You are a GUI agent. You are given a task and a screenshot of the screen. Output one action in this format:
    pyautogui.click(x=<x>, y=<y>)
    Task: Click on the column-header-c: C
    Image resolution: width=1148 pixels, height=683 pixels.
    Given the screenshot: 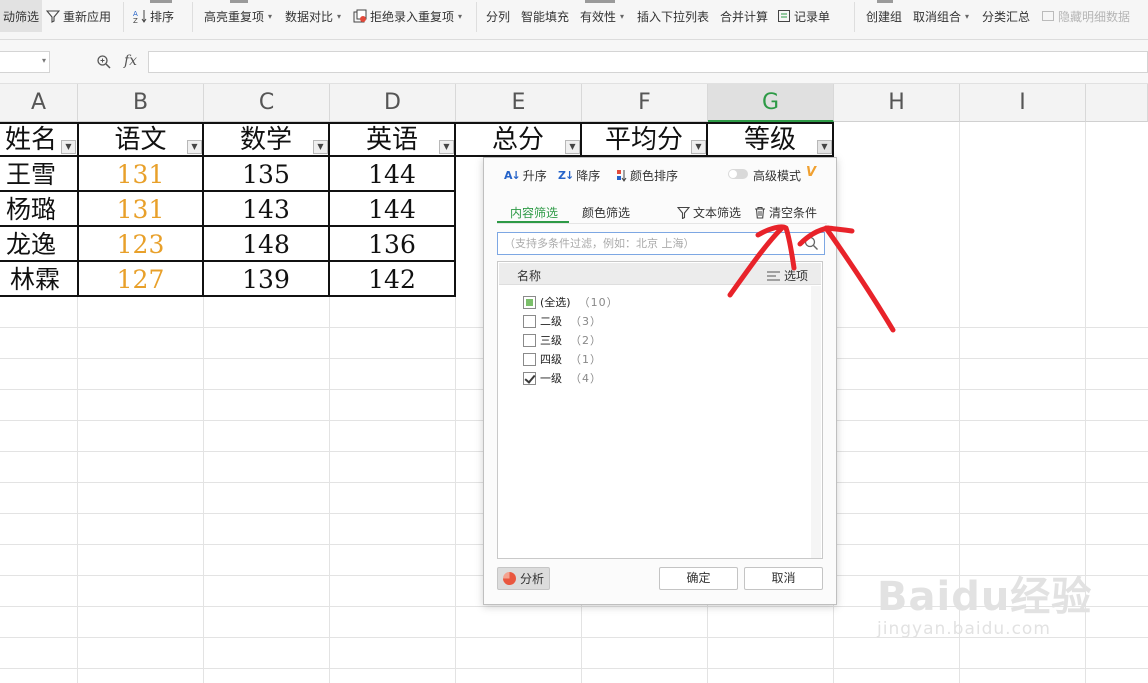 What is the action you would take?
    pyautogui.click(x=267, y=103)
    